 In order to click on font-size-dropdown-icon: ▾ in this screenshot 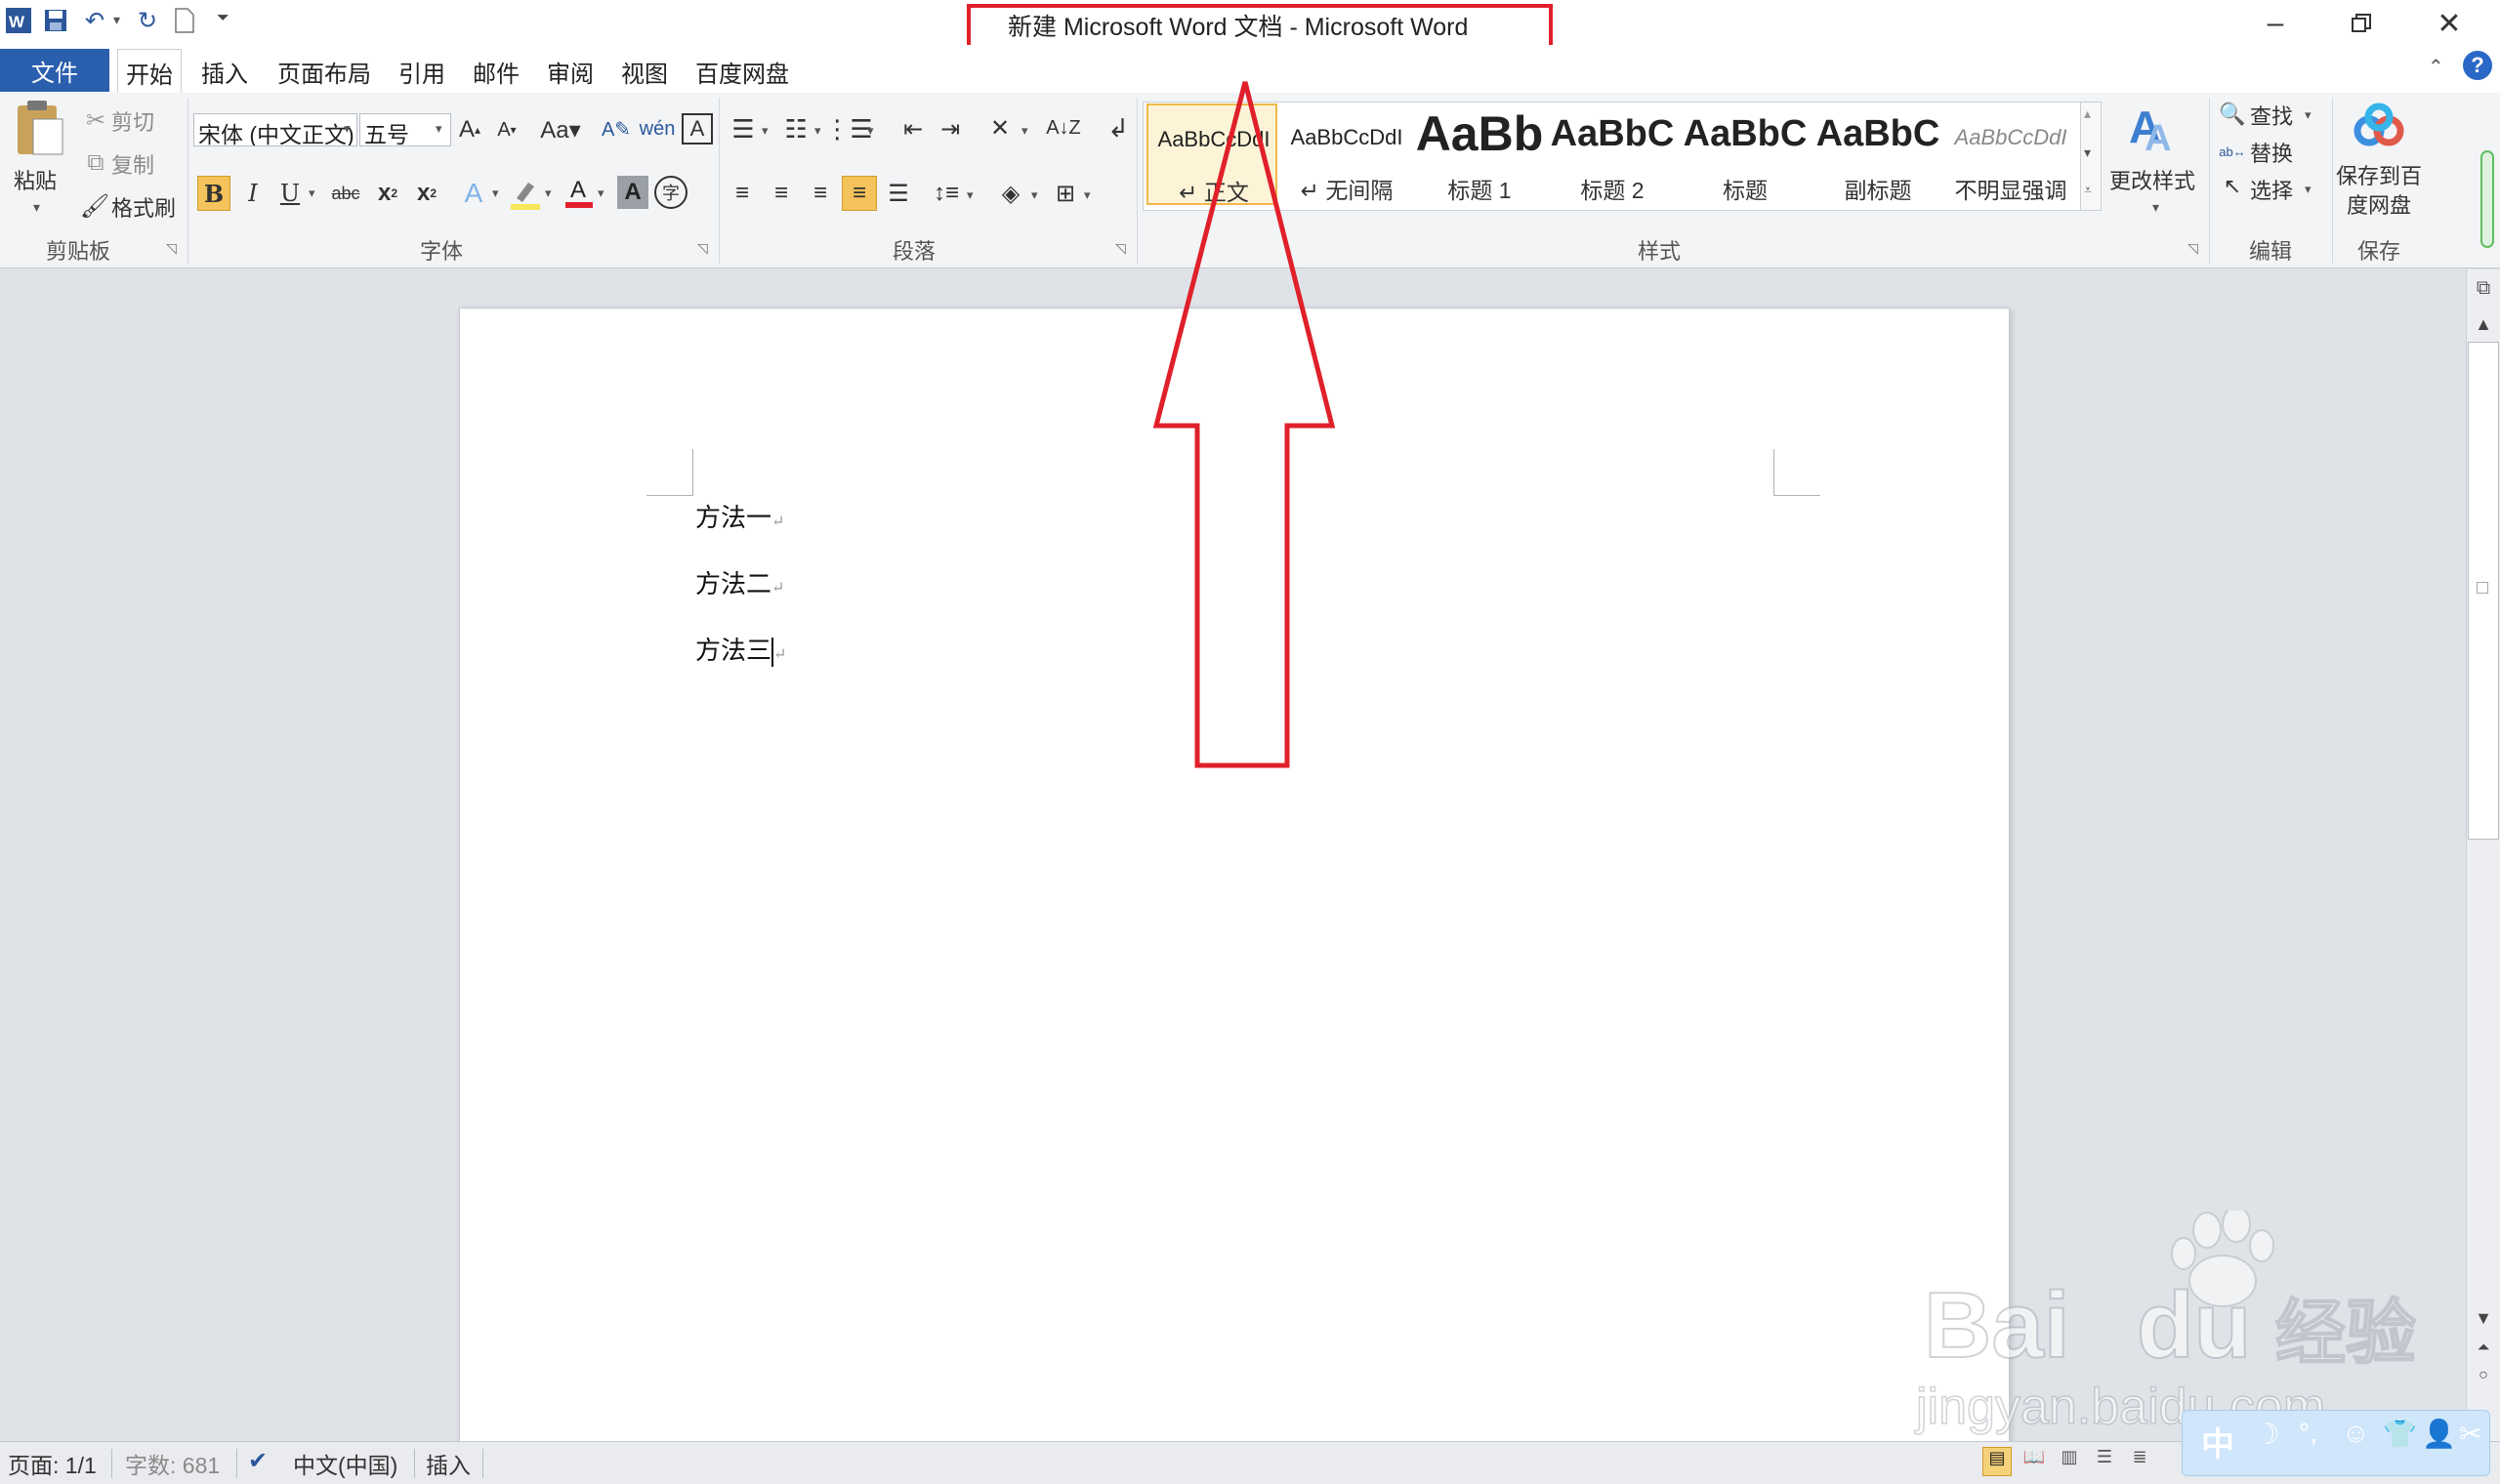, I will do `click(439, 129)`.